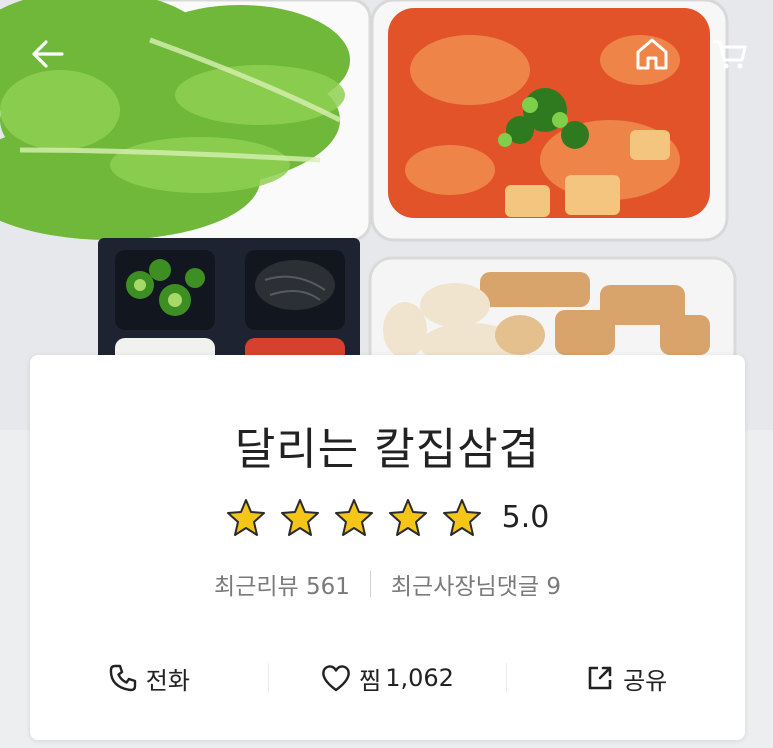  Describe the element at coordinates (600, 678) in the screenshot. I see `share-icon` at that location.